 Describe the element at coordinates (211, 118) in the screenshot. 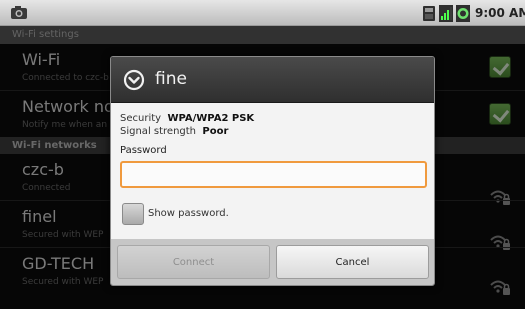

I see `security-value: WPA/WPA2 PSK` at that location.